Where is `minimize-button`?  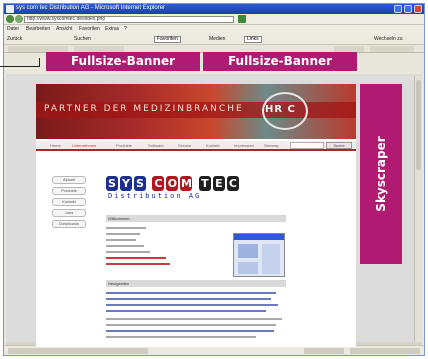 minimize-button is located at coordinates (398, 9).